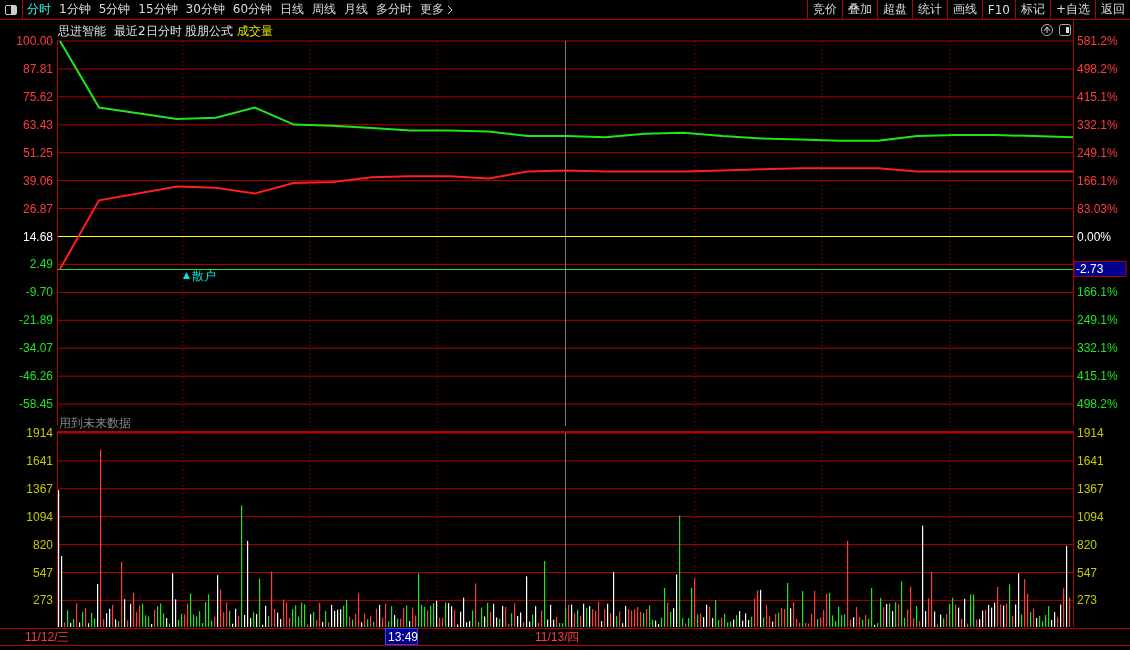  I want to click on formula-name: 股朋公式, so click(209, 31).